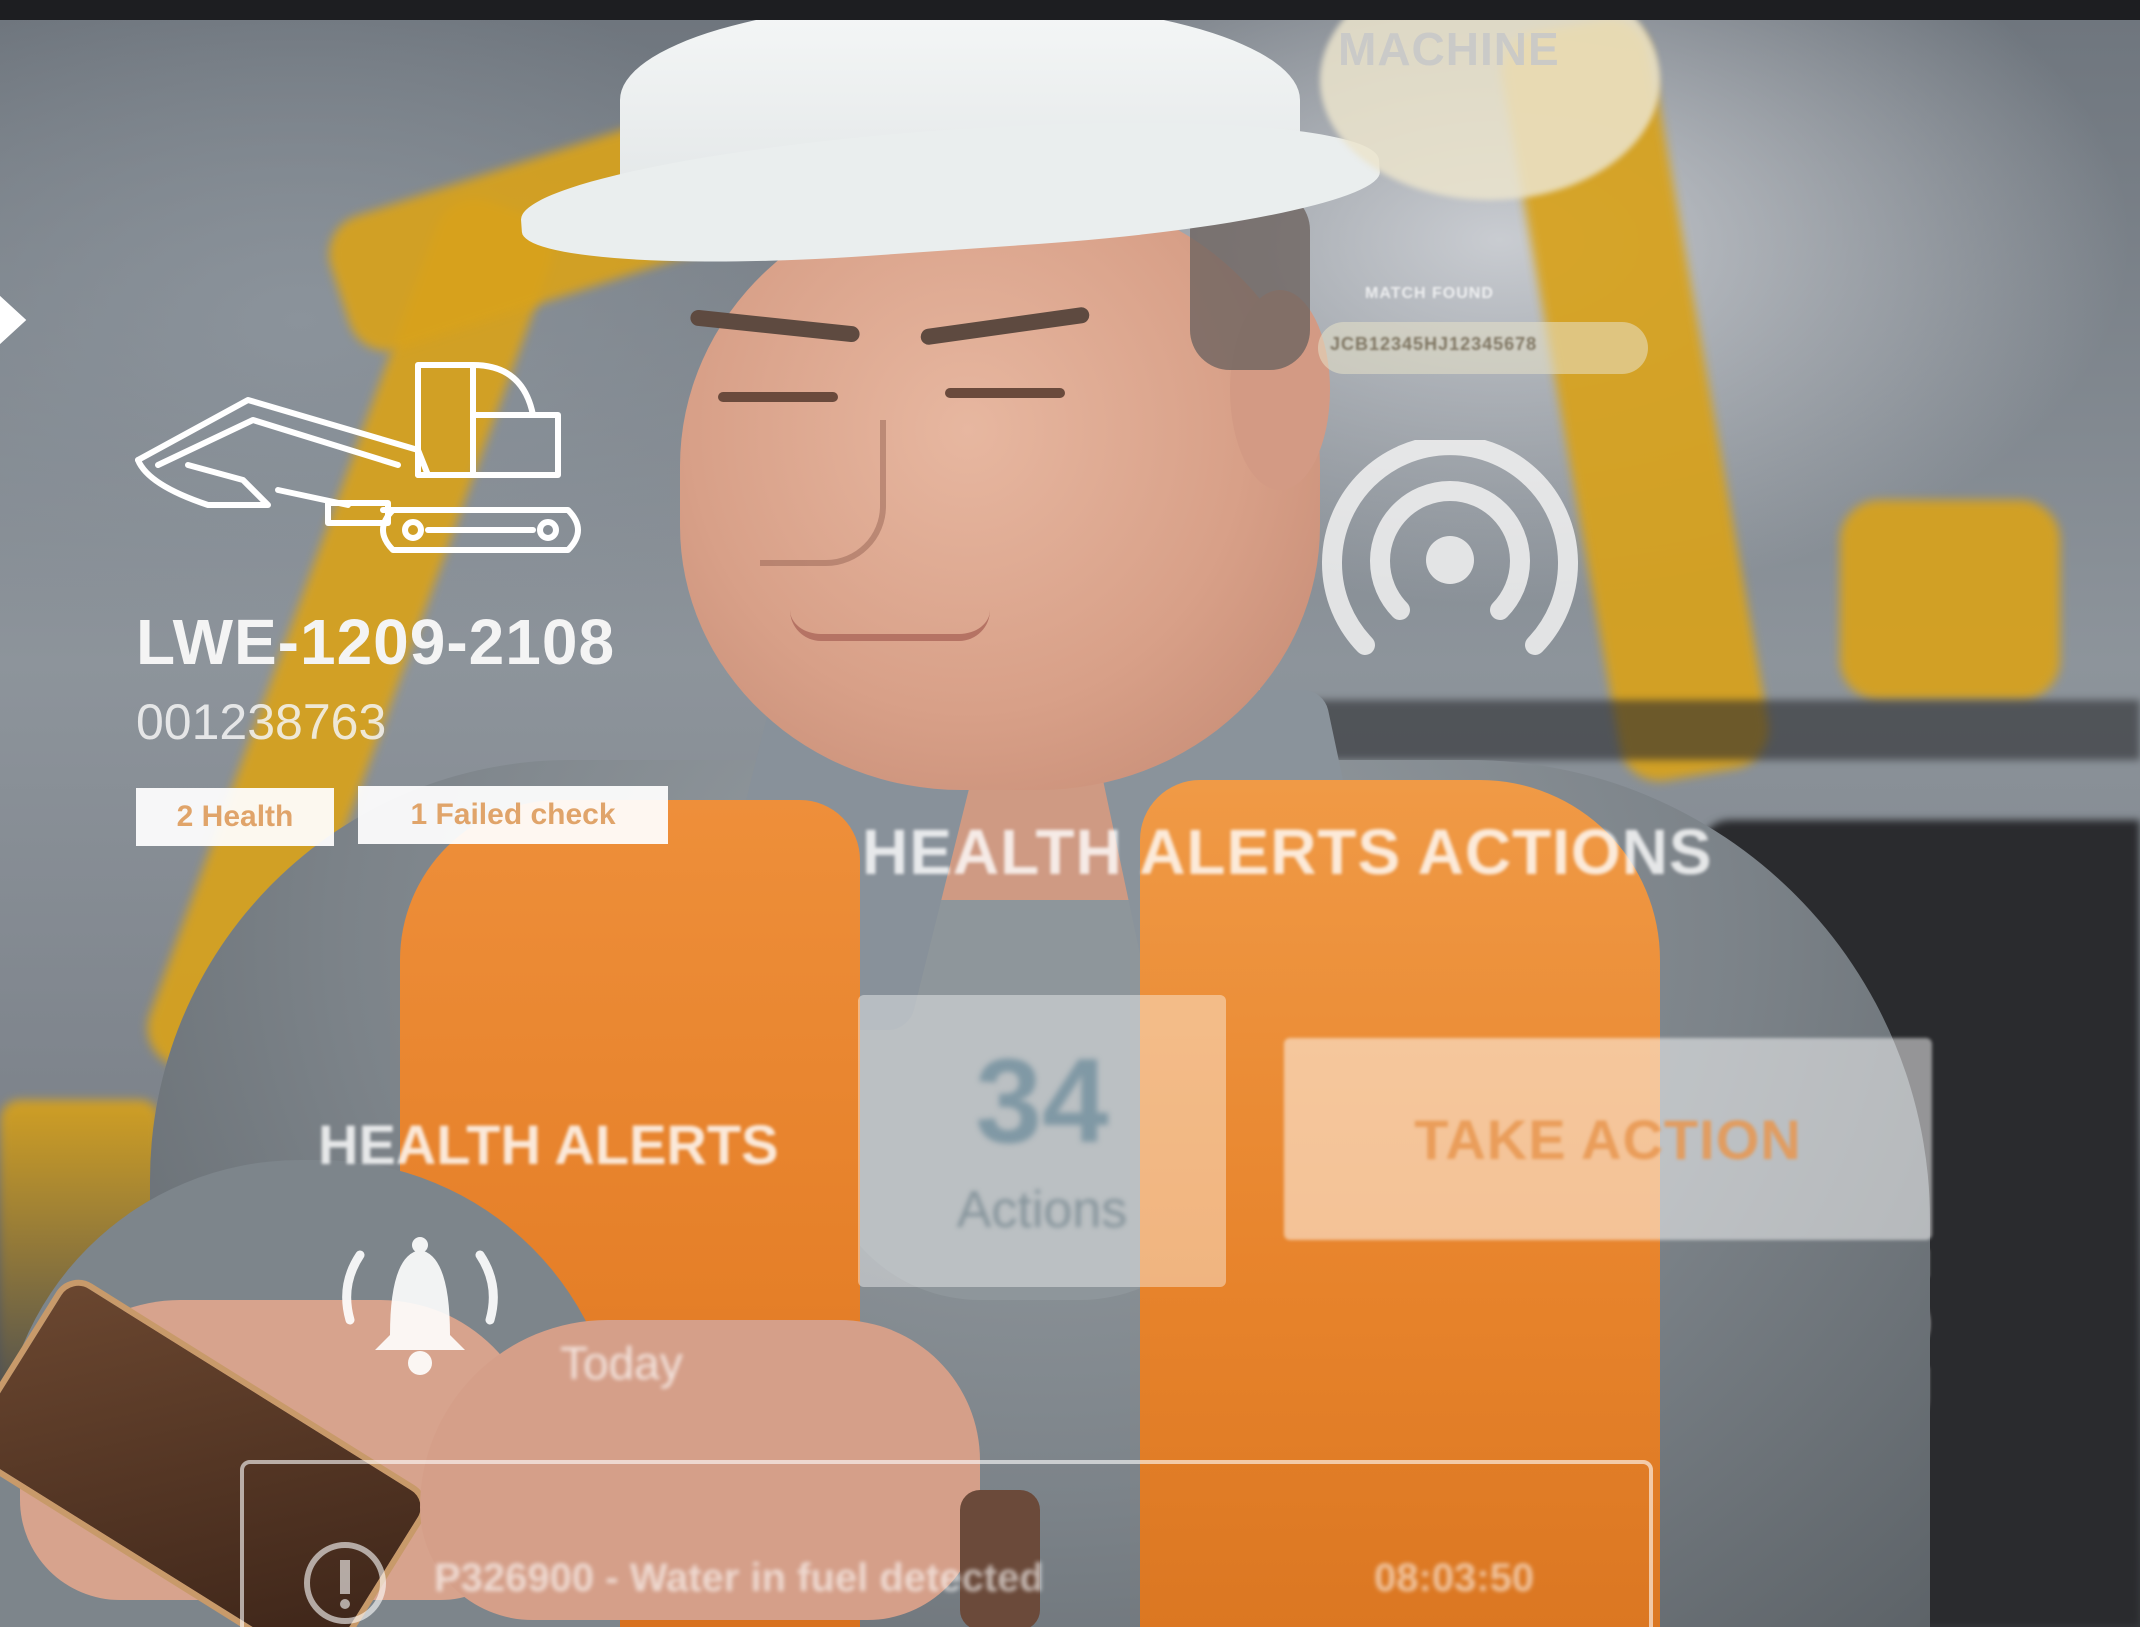 This screenshot has height=1627, width=2140. I want to click on alert-icon, so click(345, 1583).